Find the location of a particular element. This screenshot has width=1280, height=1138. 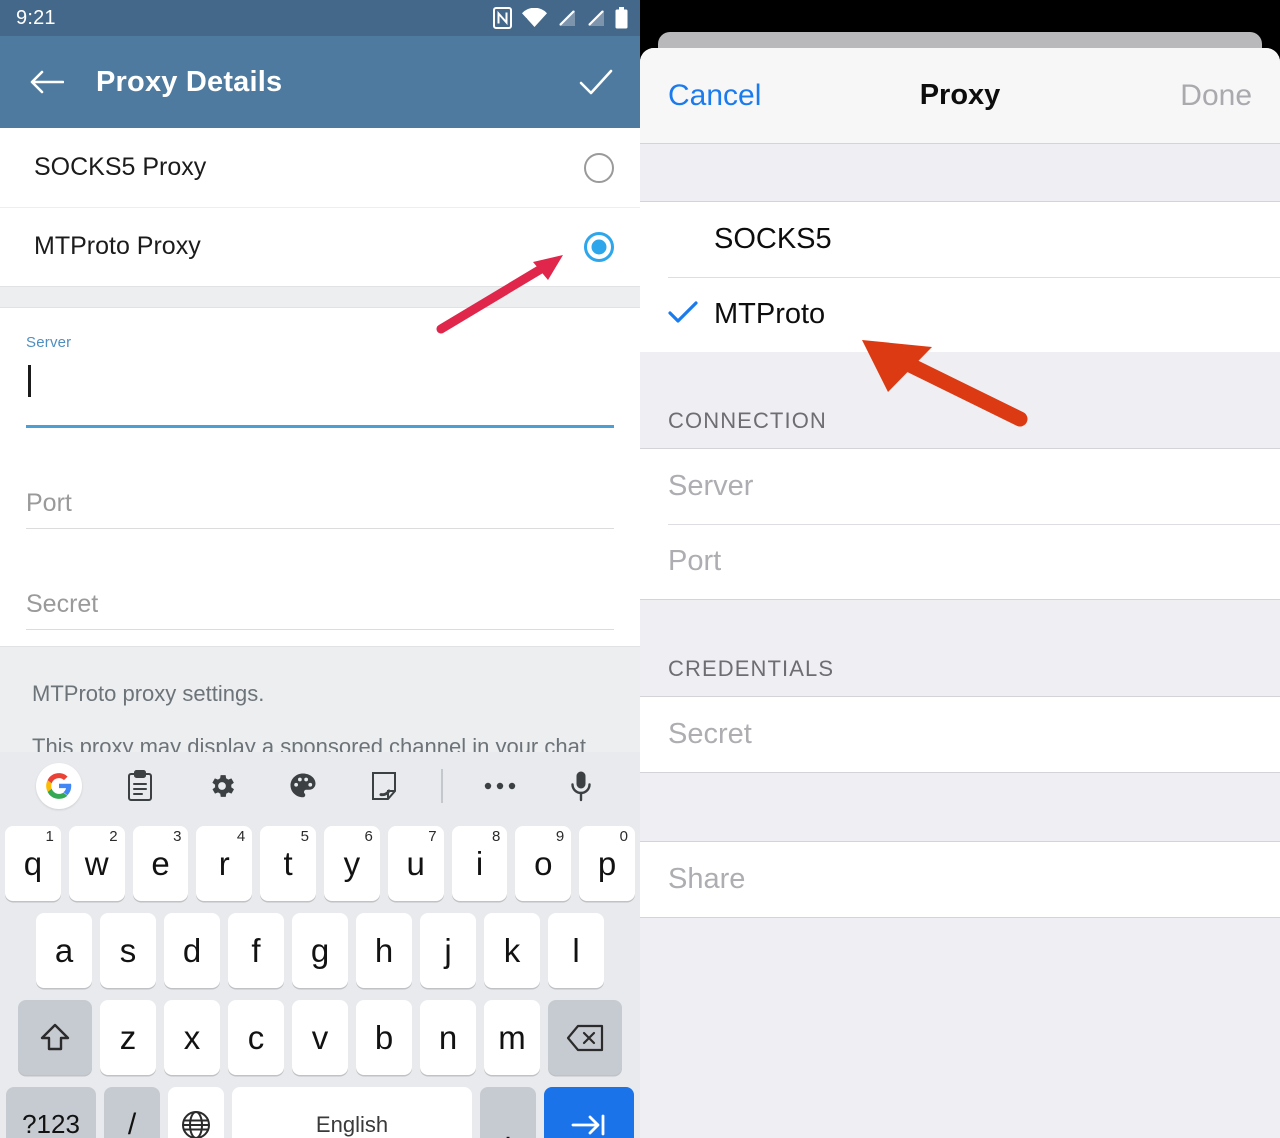

key-hint: 7 is located at coordinates (432, 836).